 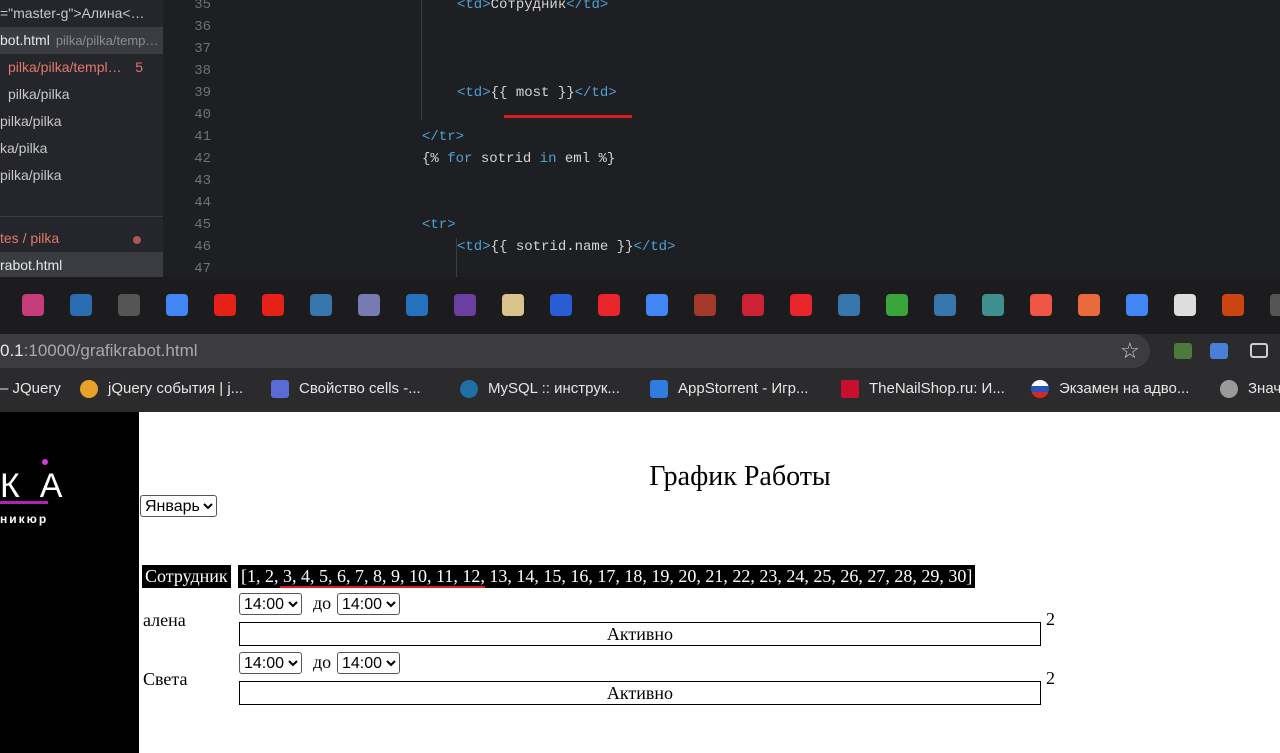 What do you see at coordinates (753, 305) in the screenshot?
I see `tower-icon` at bounding box center [753, 305].